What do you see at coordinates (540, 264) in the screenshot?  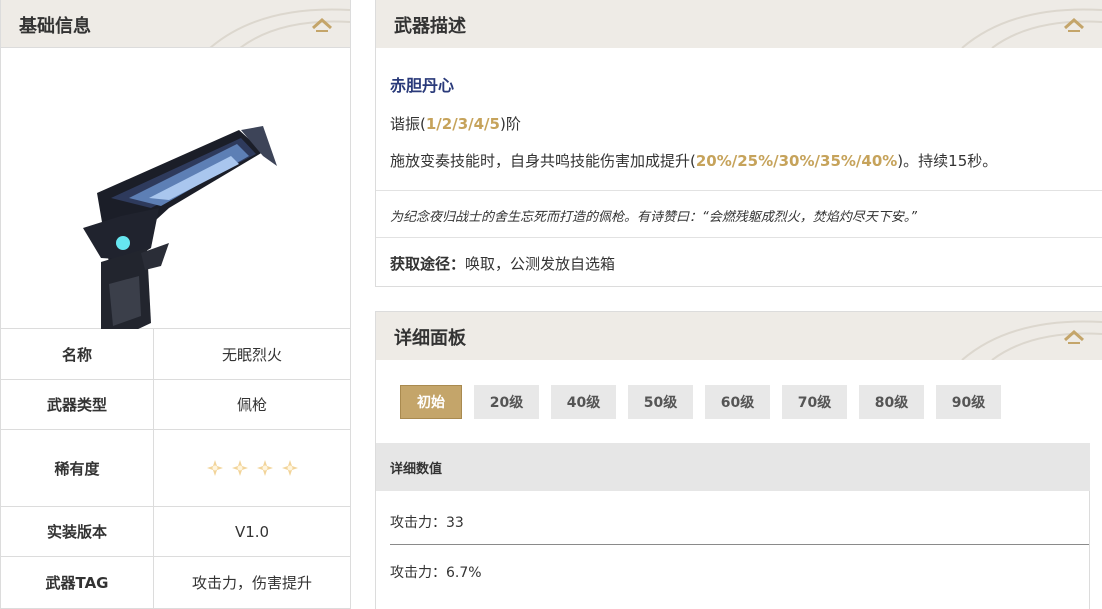 I see `obtain-value: 唤取，公测发放自选箱` at bounding box center [540, 264].